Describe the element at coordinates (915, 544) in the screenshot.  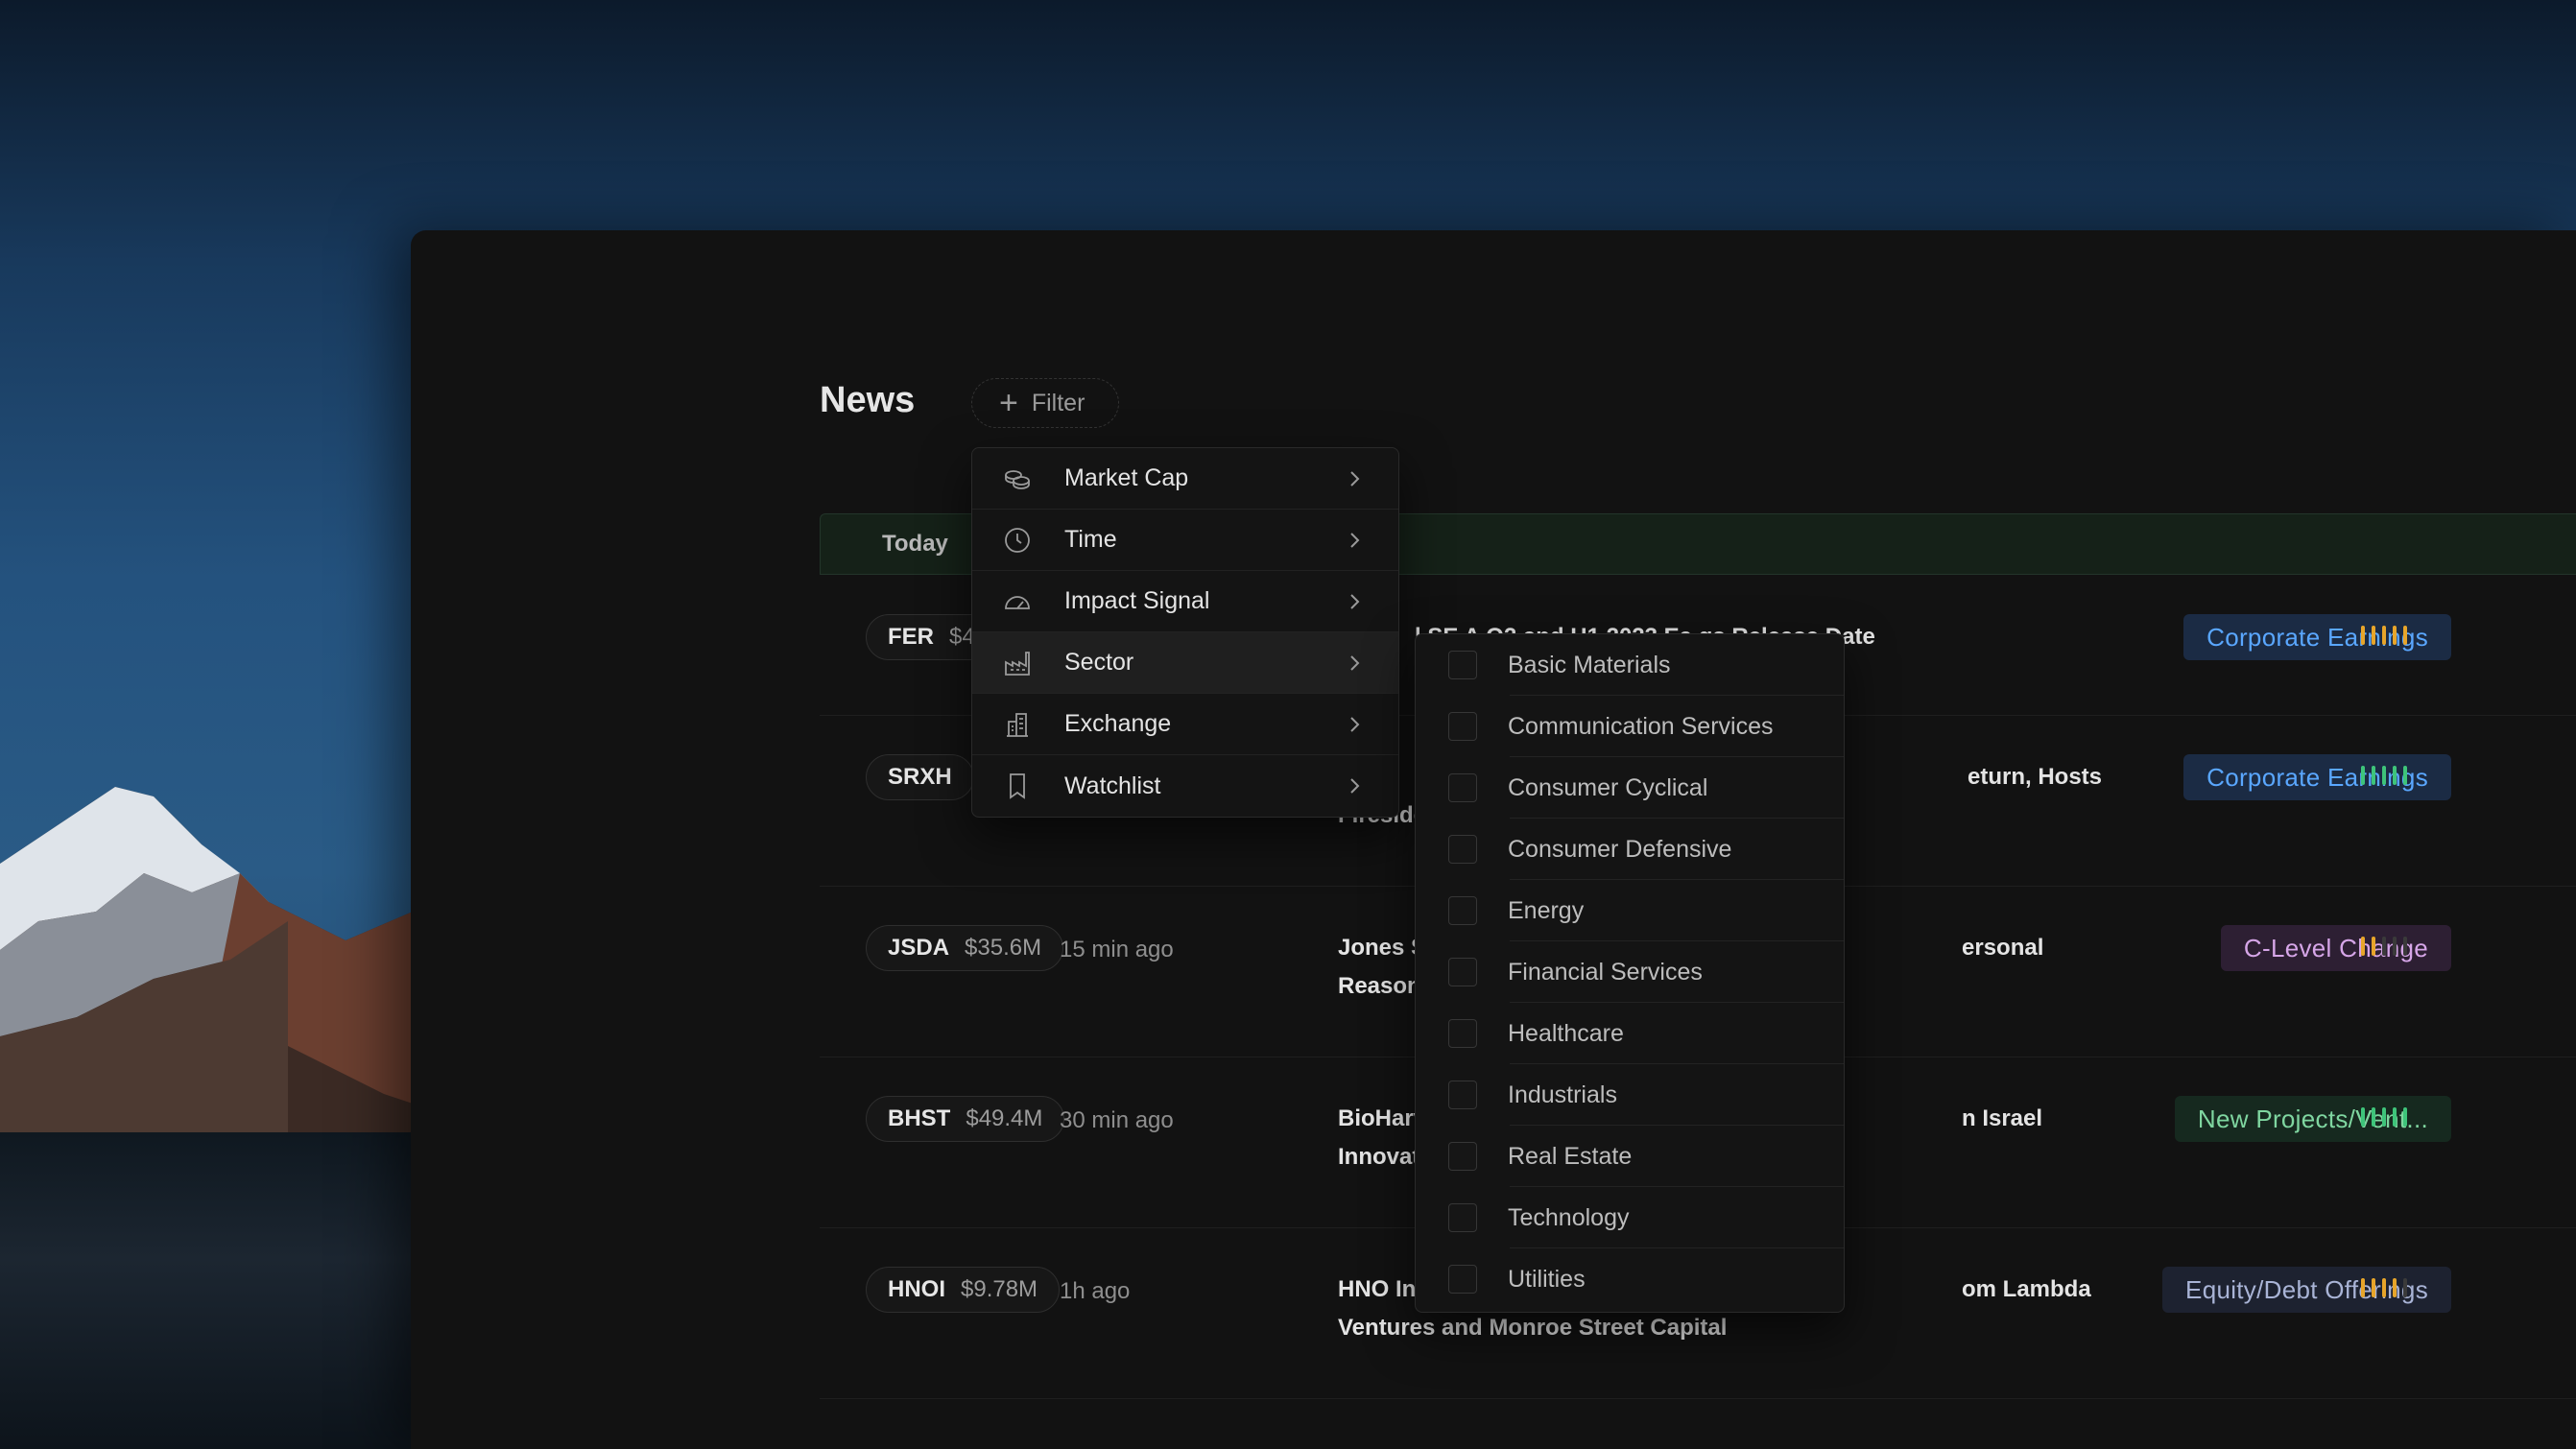
I see `date-group-label: Today` at that location.